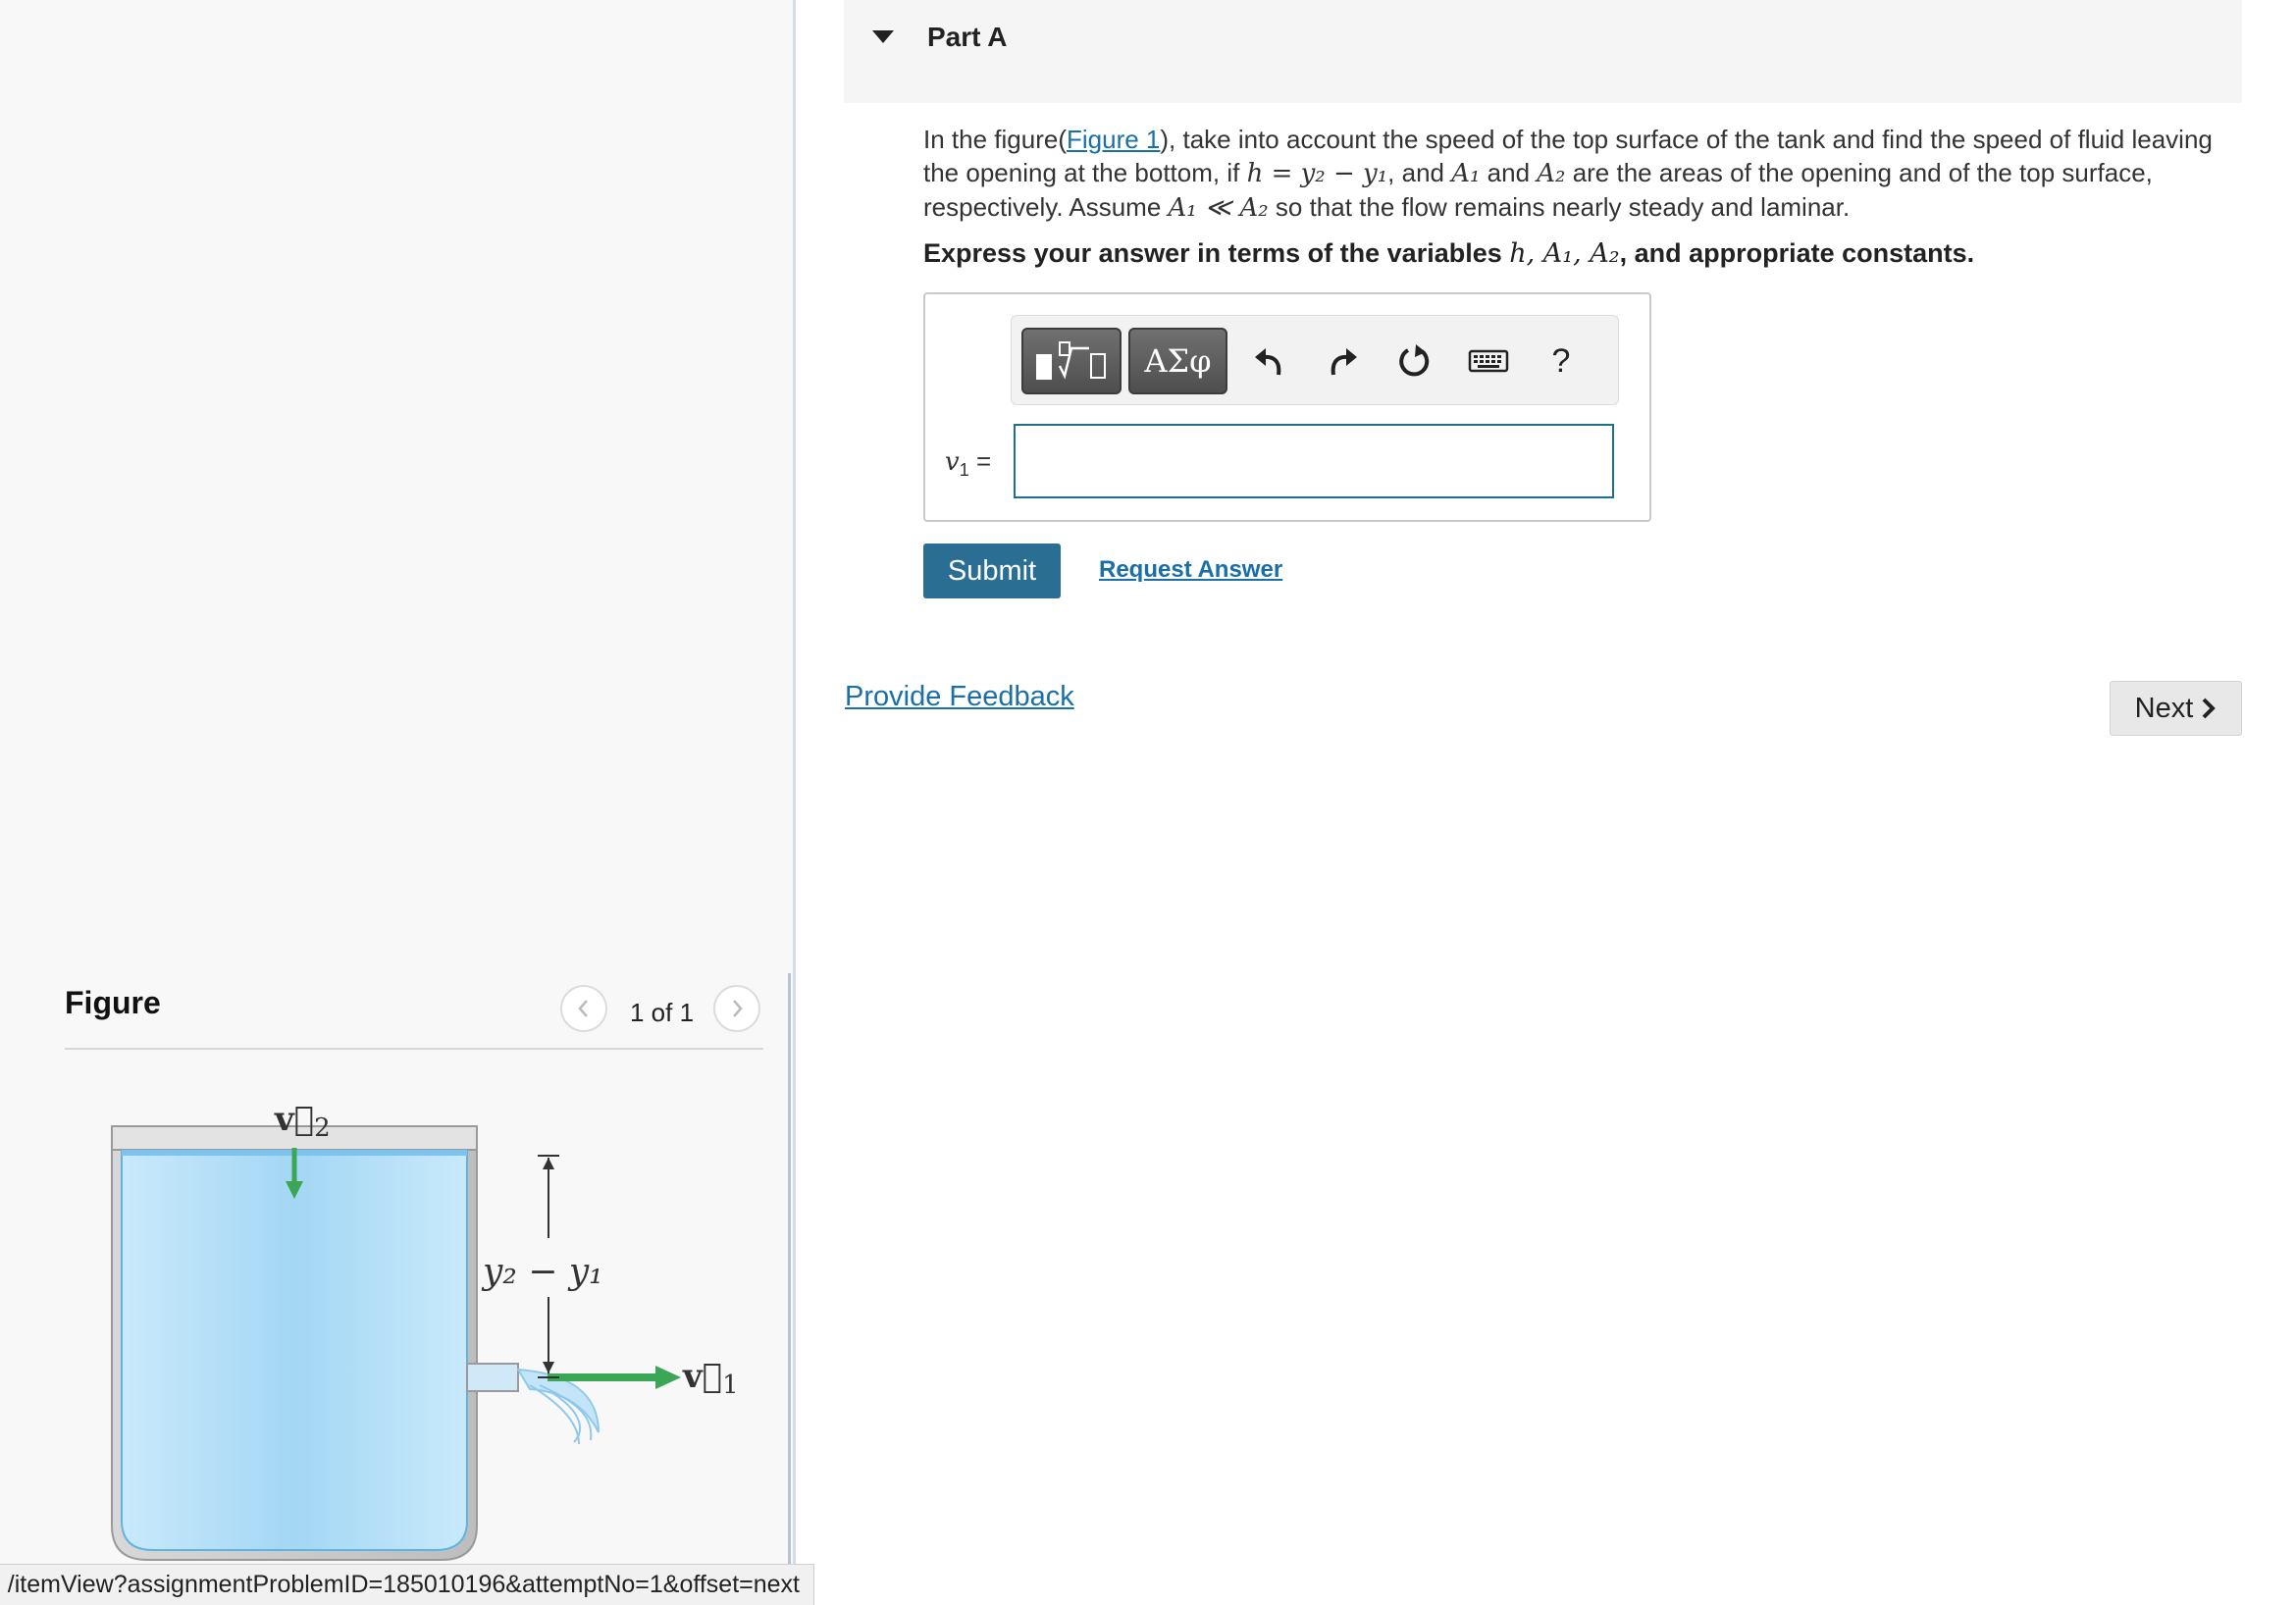  I want to click on outlet-pipe, so click(492, 1377).